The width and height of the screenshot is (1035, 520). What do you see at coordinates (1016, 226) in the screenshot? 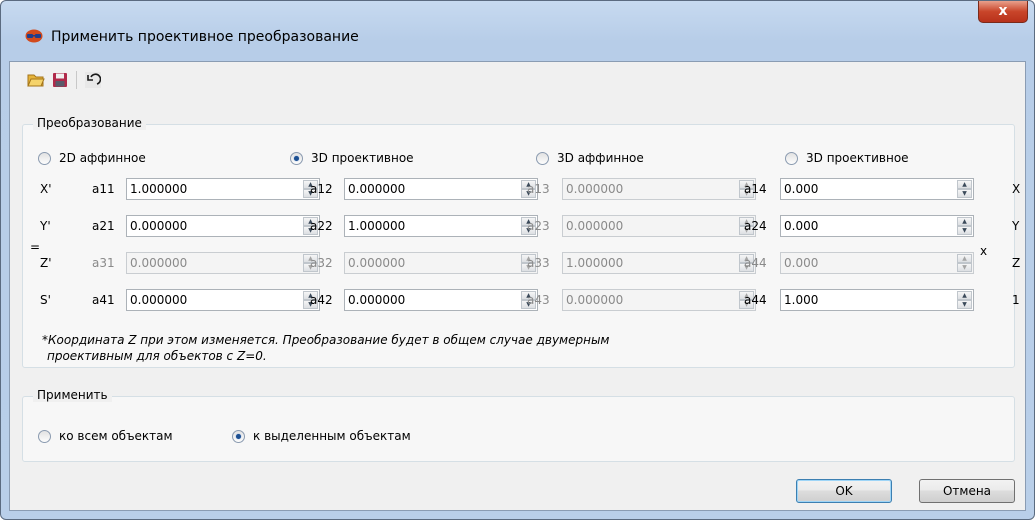
I see `right-var-label: Y` at bounding box center [1016, 226].